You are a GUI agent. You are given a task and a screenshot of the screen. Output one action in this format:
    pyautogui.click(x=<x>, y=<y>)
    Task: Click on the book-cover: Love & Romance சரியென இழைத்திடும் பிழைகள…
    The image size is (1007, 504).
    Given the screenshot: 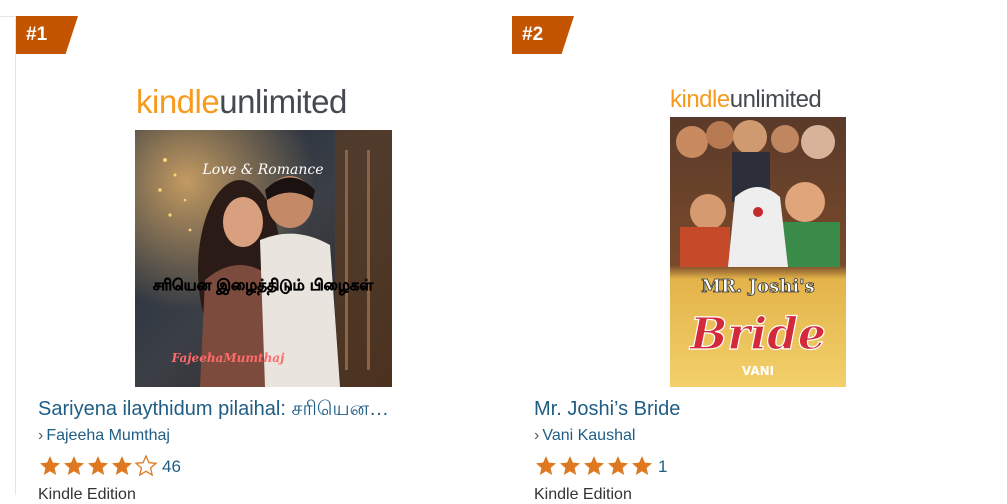 What is the action you would take?
    pyautogui.click(x=263, y=258)
    